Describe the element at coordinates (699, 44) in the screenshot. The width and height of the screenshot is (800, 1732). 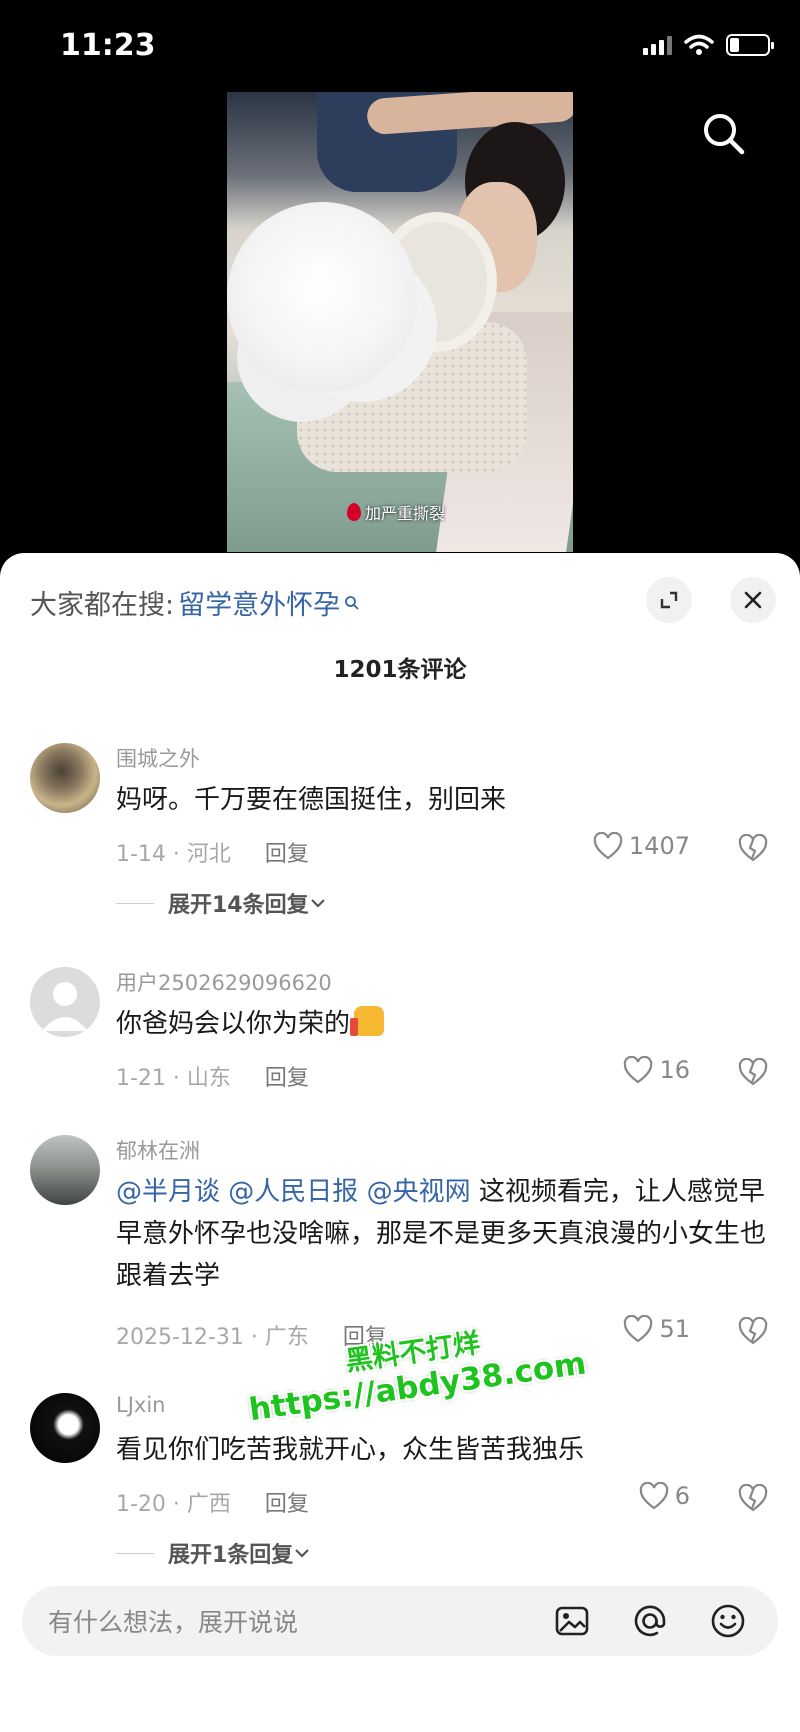
I see `wifi-icon` at that location.